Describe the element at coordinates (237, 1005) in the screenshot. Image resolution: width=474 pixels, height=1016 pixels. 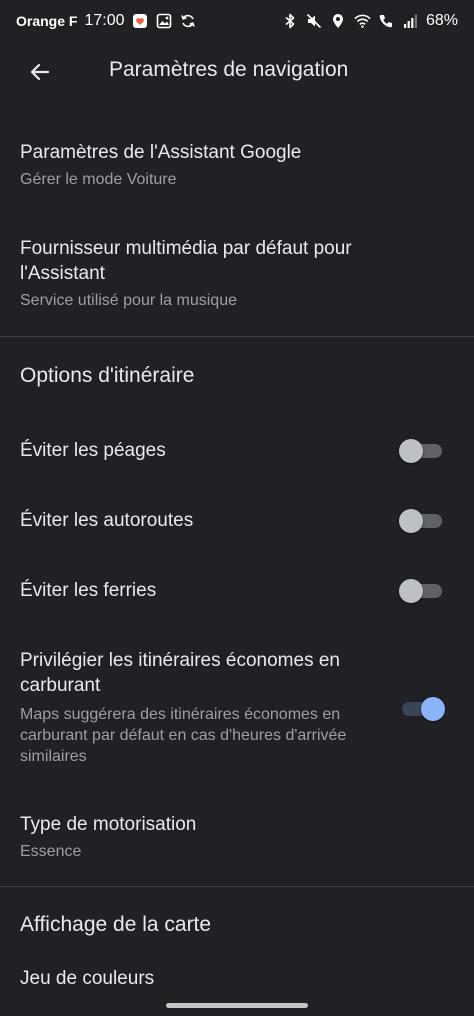
I see `home-indicator` at that location.